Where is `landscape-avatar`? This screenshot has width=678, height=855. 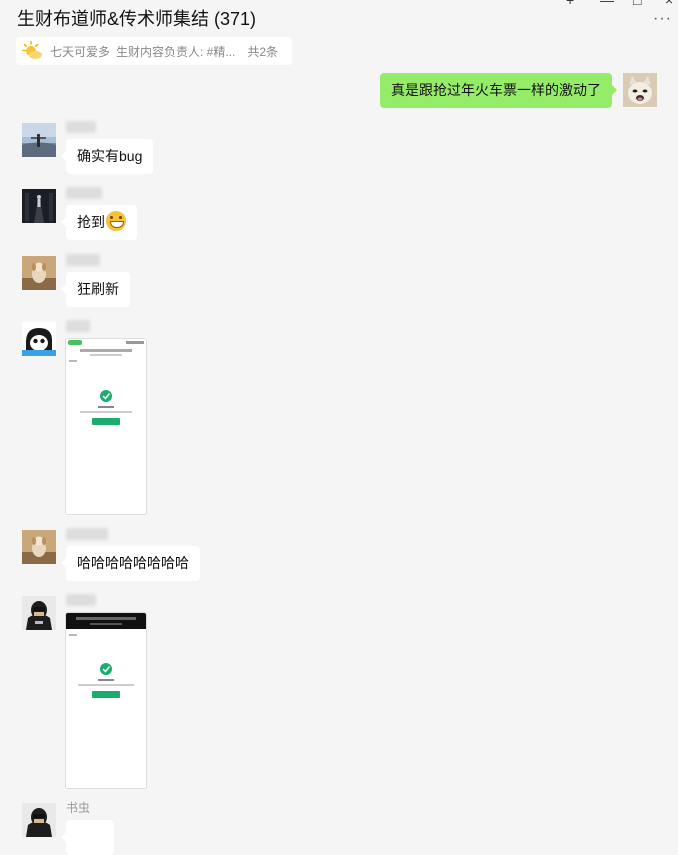
landscape-avatar is located at coordinates (39, 140).